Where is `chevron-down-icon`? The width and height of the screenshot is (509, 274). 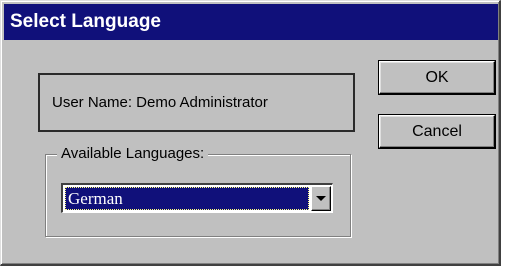 chevron-down-icon is located at coordinates (321, 198).